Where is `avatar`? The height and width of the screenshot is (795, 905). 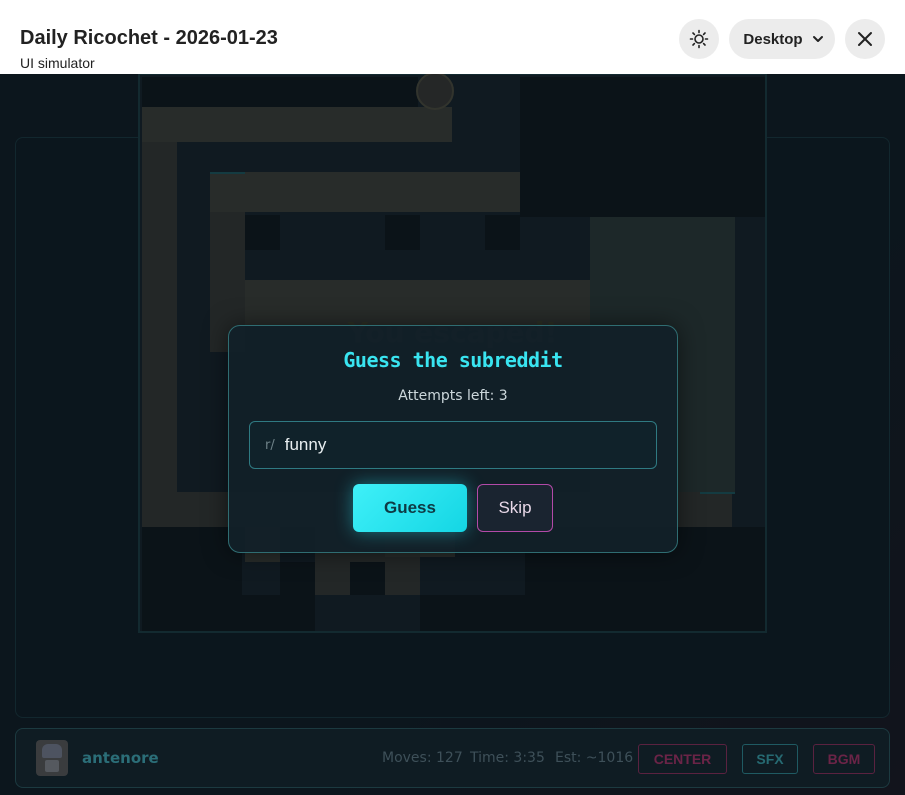
avatar is located at coordinates (52, 758).